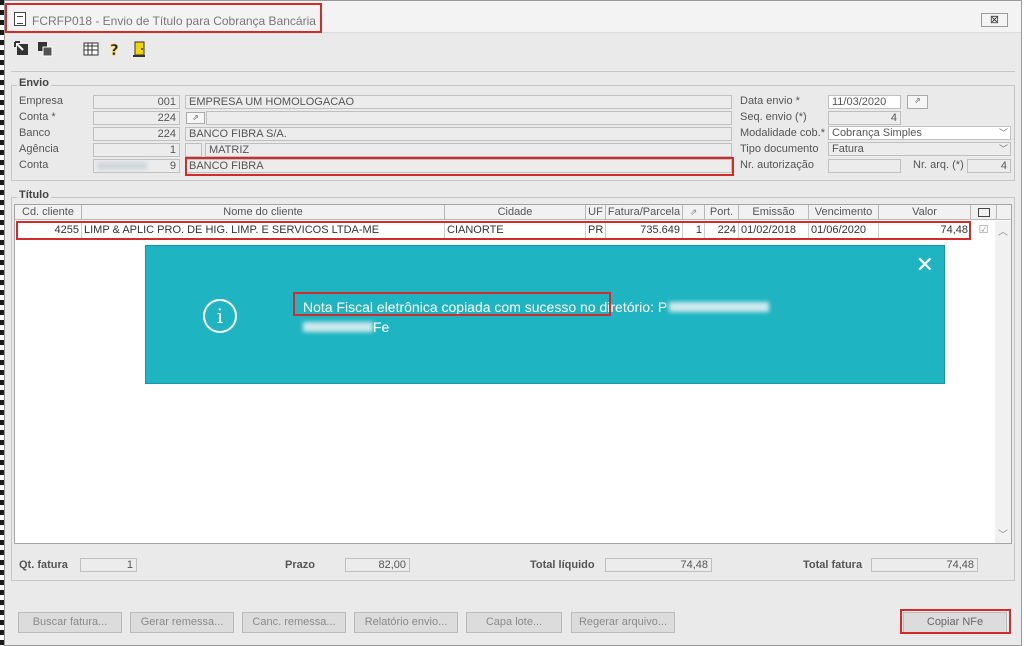 The height and width of the screenshot is (646, 1026). What do you see at coordinates (925, 230) in the screenshot?
I see `cell-valor: 74,48` at bounding box center [925, 230].